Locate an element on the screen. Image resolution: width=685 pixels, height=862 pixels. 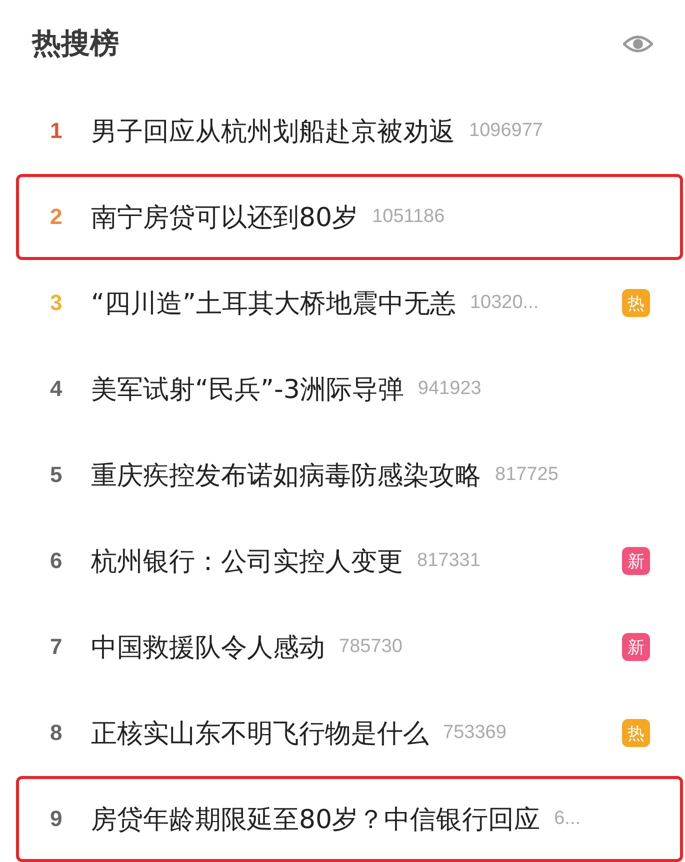
list-title: 热搜榜 is located at coordinates (75, 43).